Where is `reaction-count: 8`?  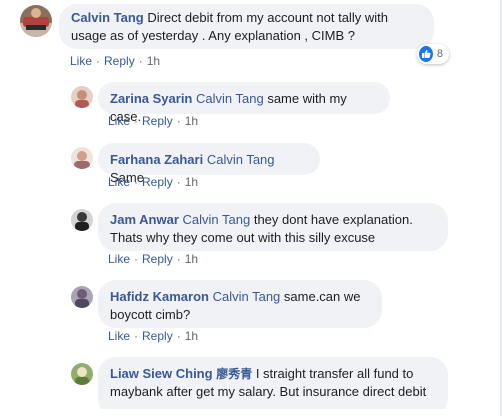
reaction-count: 8 is located at coordinates (439, 54).